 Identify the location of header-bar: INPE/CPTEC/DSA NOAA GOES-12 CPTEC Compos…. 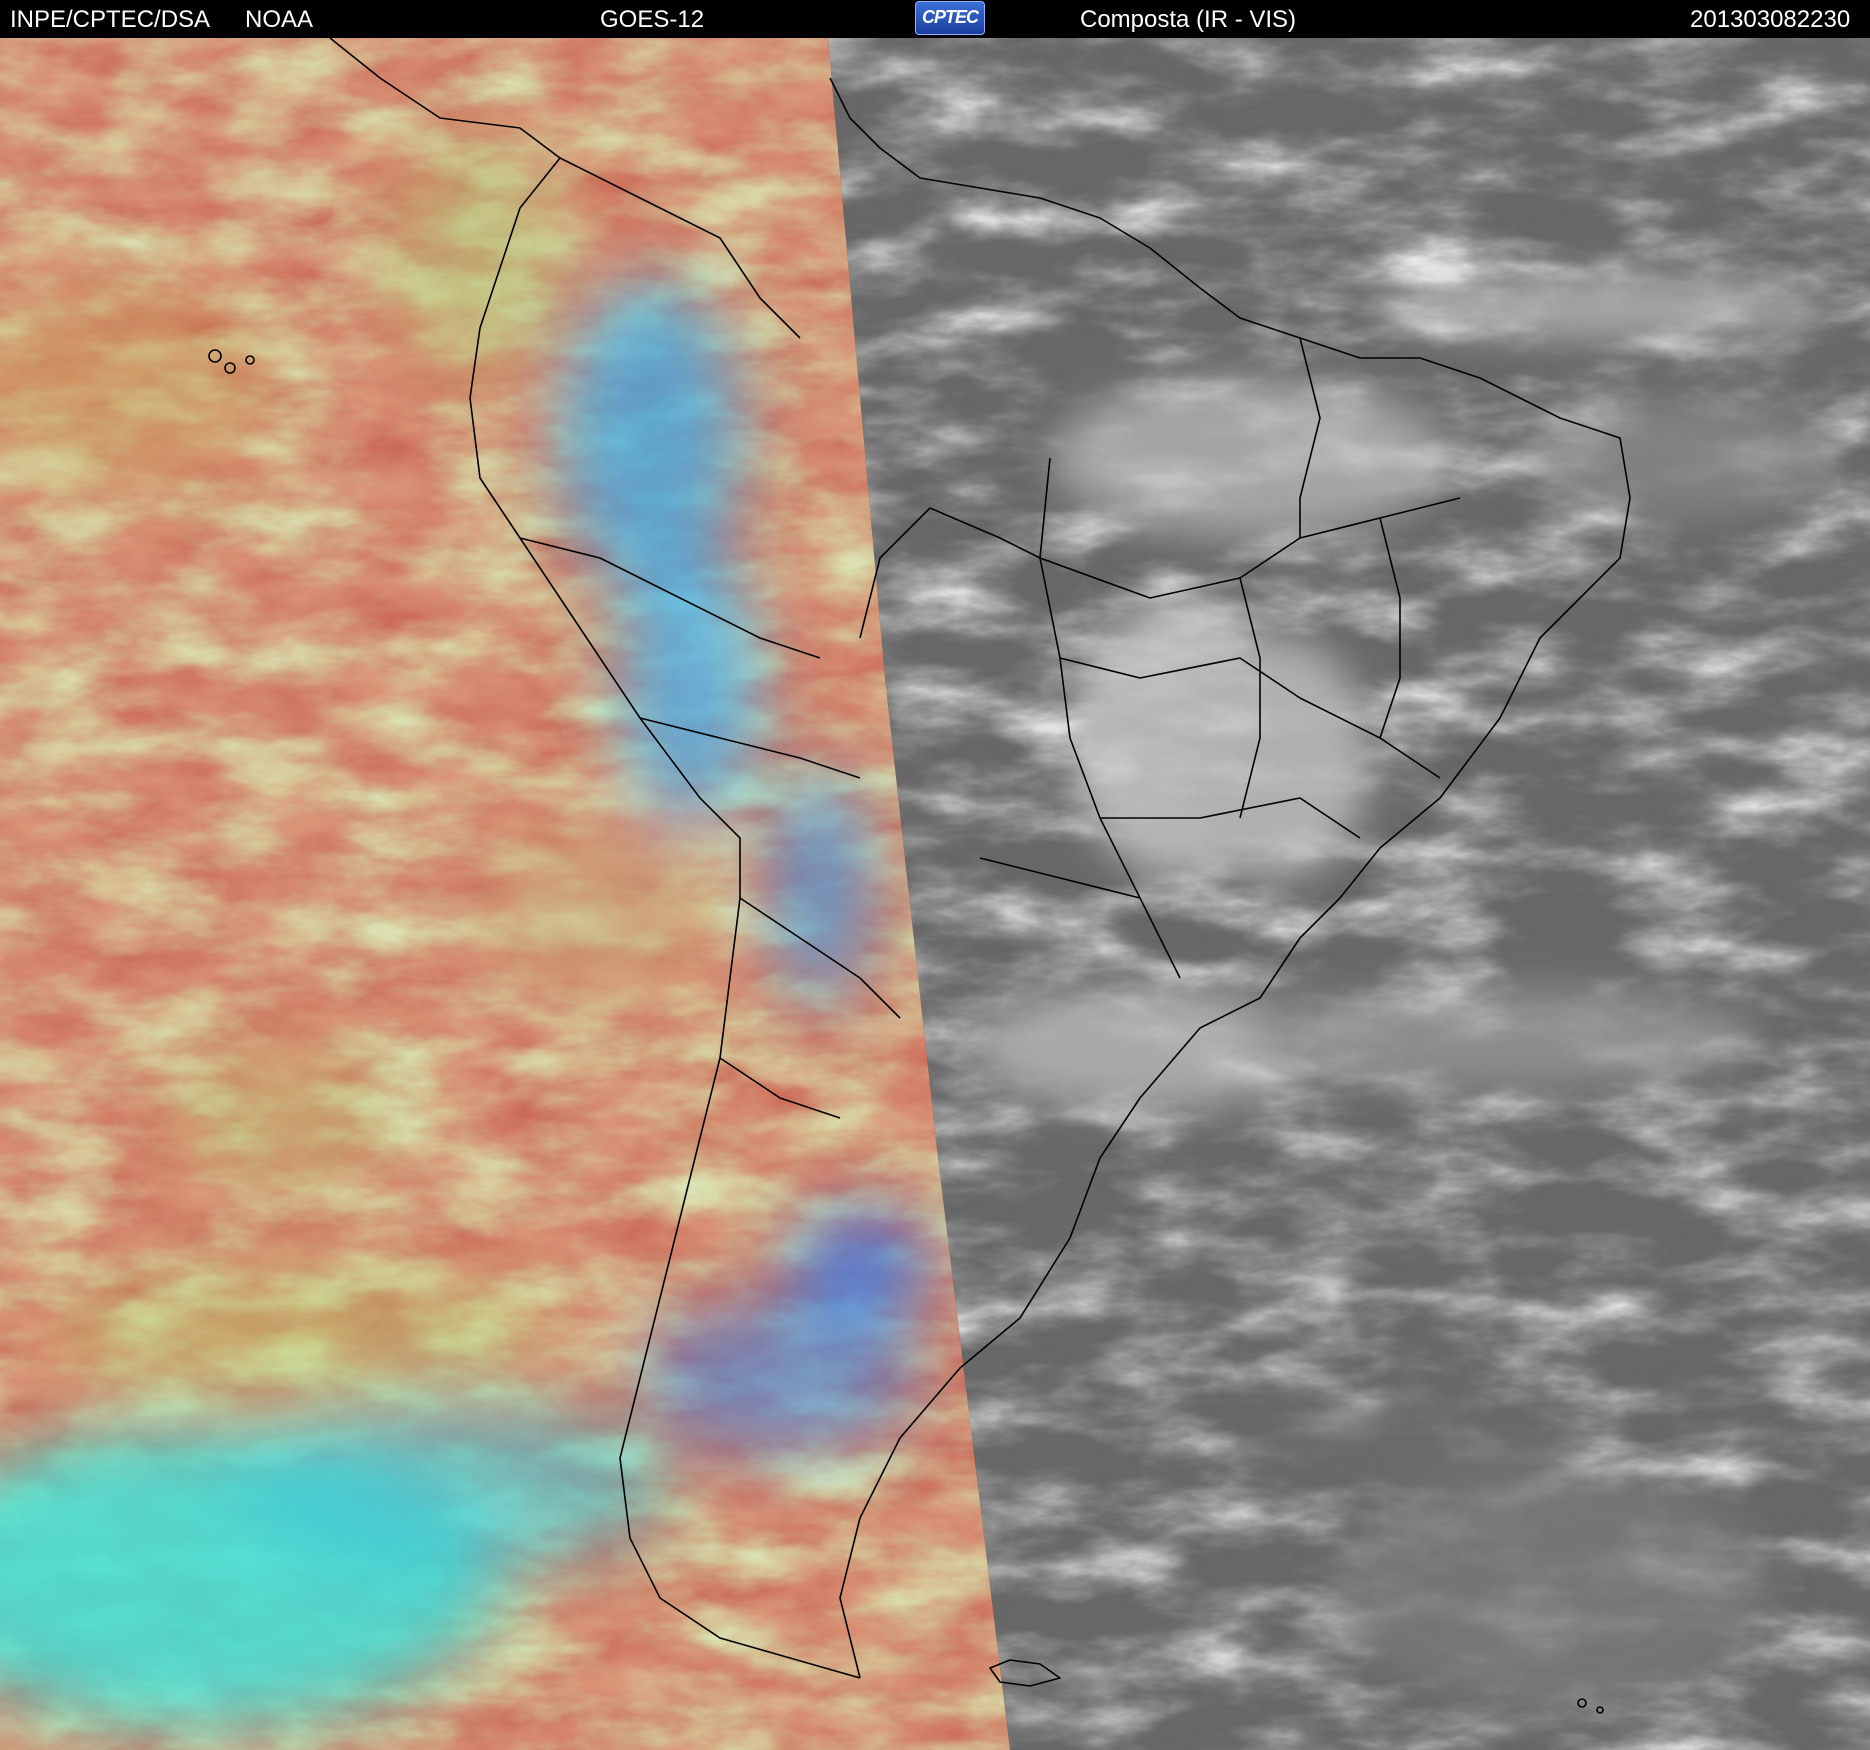
(935, 19).